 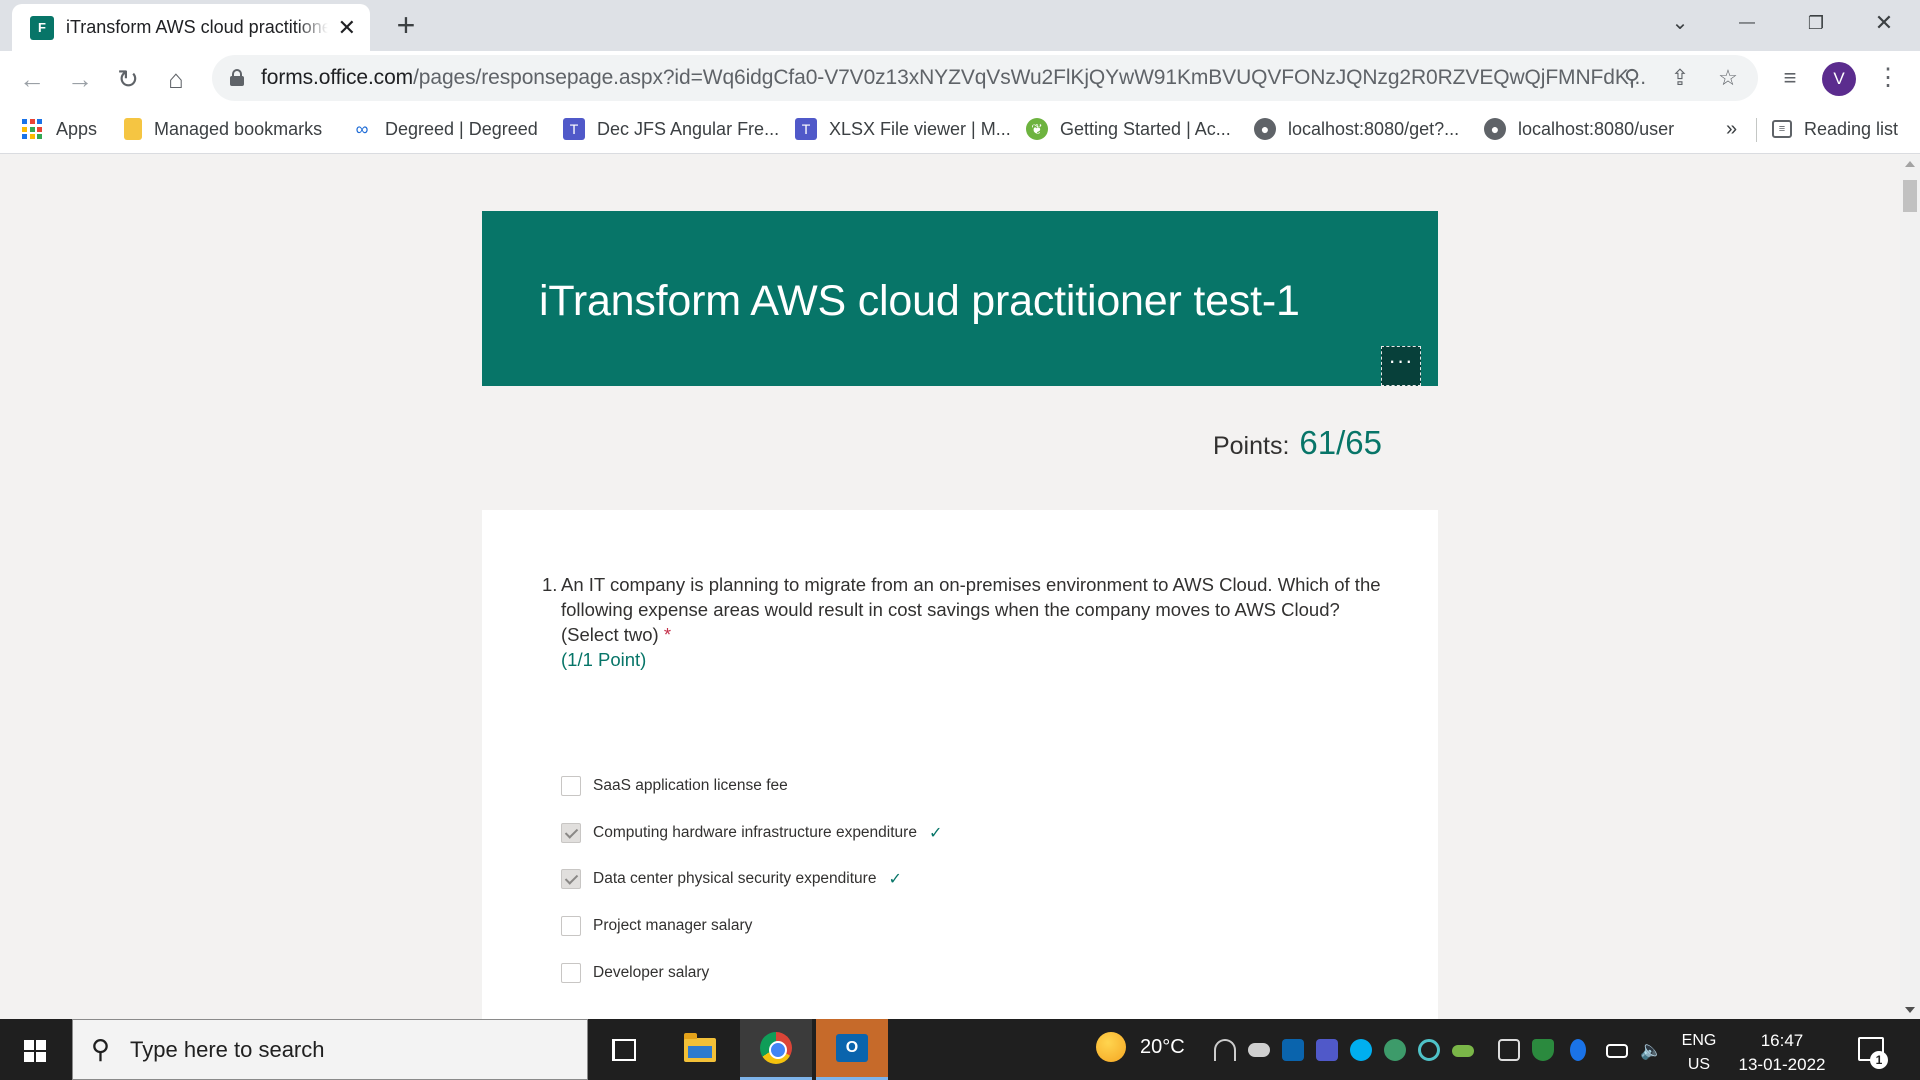 I want to click on outlook-taskbar-button: O, so click(x=852, y=1049).